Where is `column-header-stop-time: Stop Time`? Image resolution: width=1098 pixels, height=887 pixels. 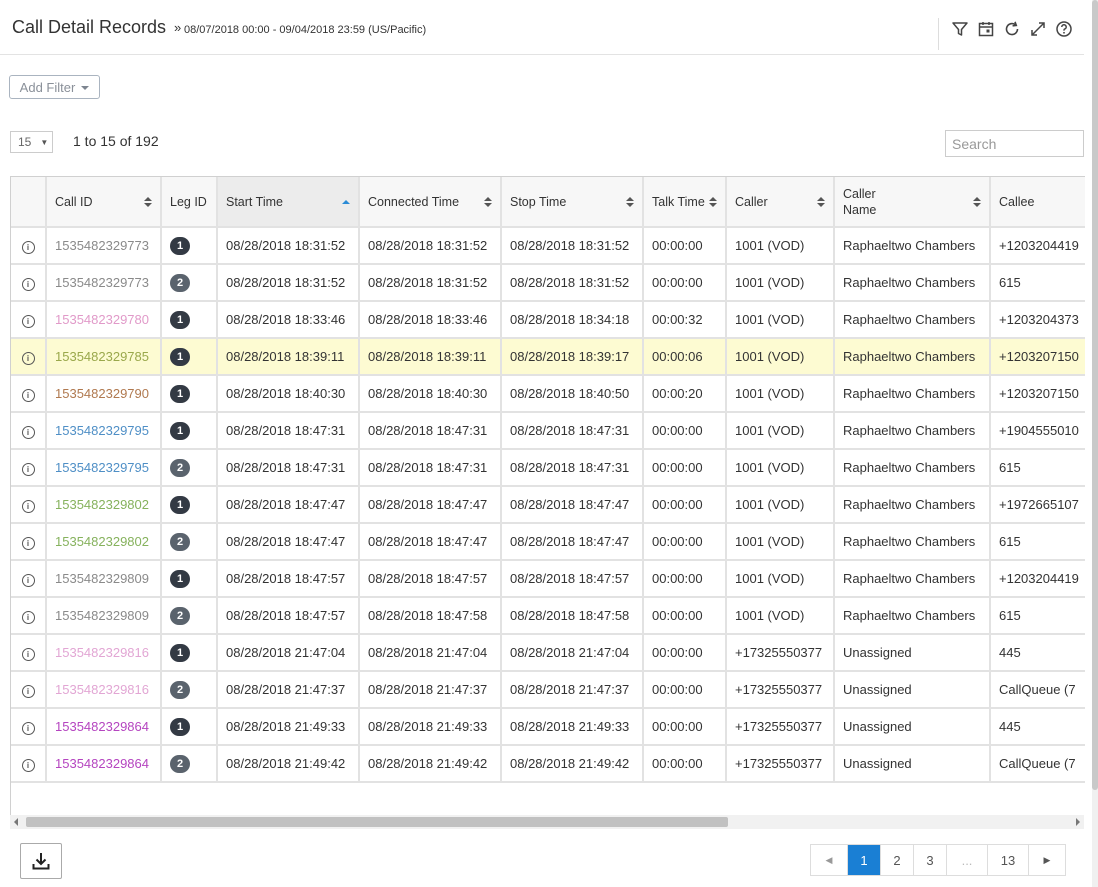
column-header-stop-time: Stop Time is located at coordinates (572, 202).